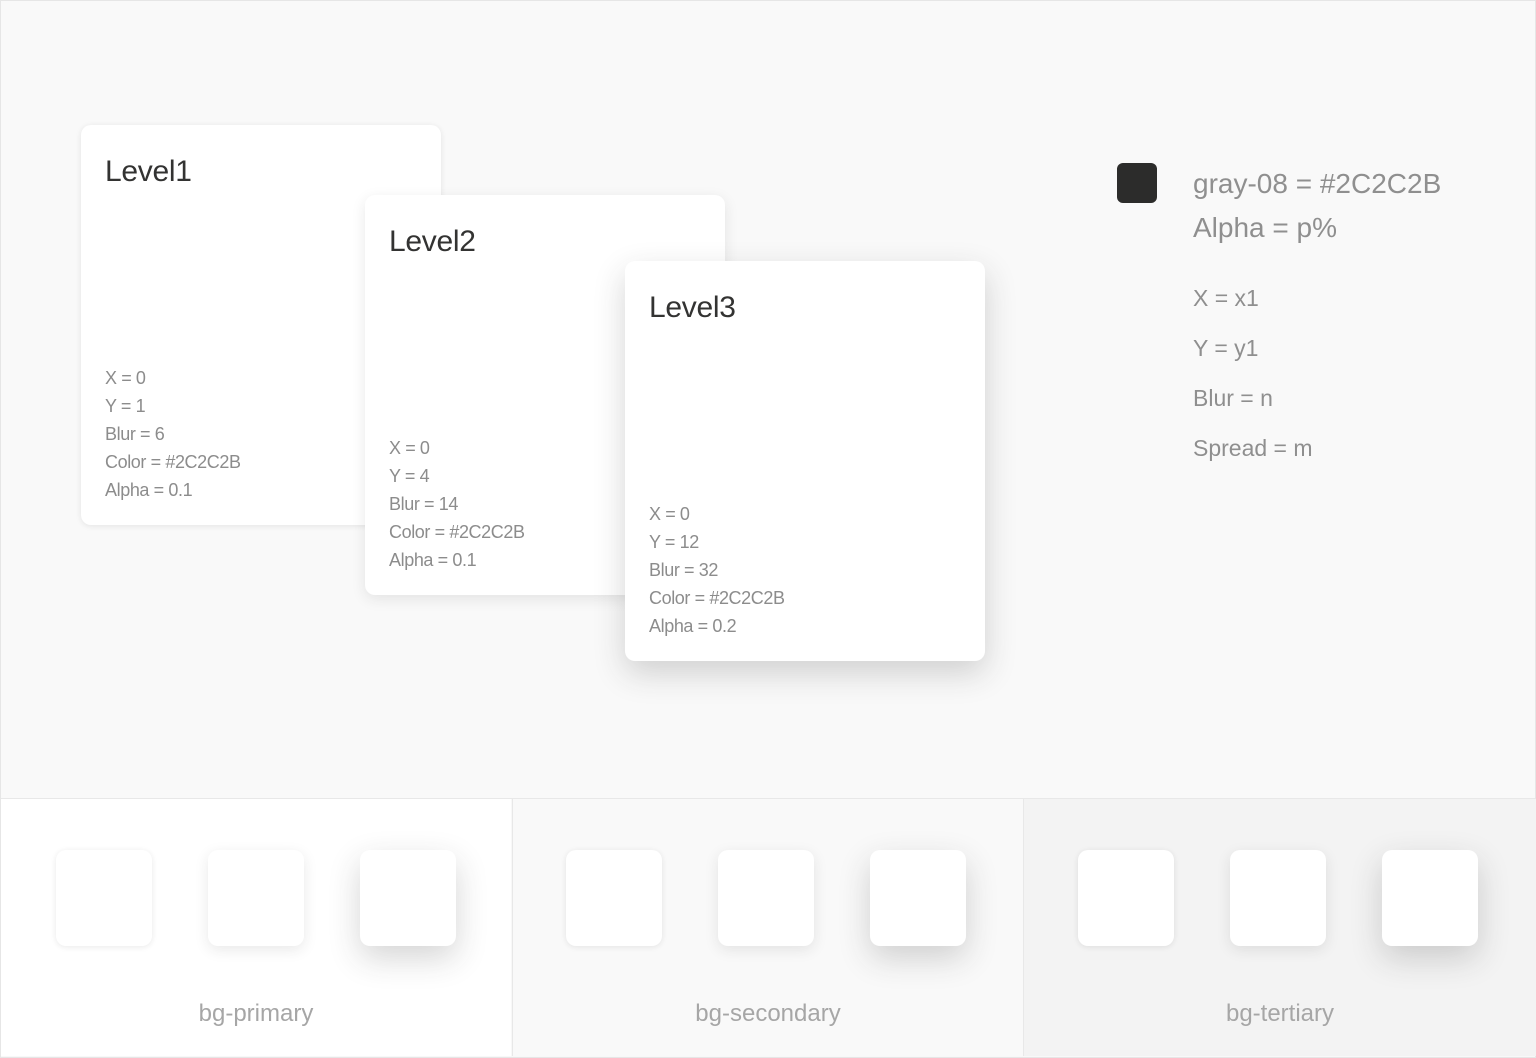 The image size is (1536, 1058). Describe the element at coordinates (432, 241) in the screenshot. I see `level2-title: Level2` at that location.